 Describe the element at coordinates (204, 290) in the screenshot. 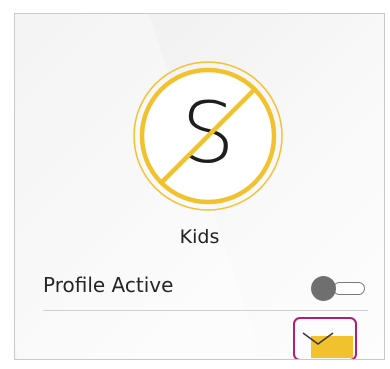

I see `profile-active-row: Profile Active` at that location.